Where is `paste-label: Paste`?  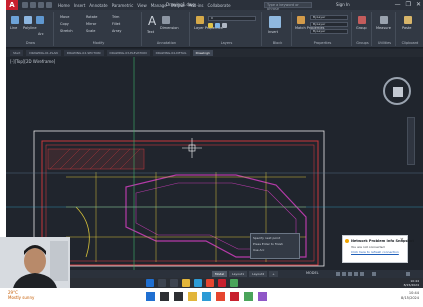 paste-label: Paste is located at coordinates (407, 28).